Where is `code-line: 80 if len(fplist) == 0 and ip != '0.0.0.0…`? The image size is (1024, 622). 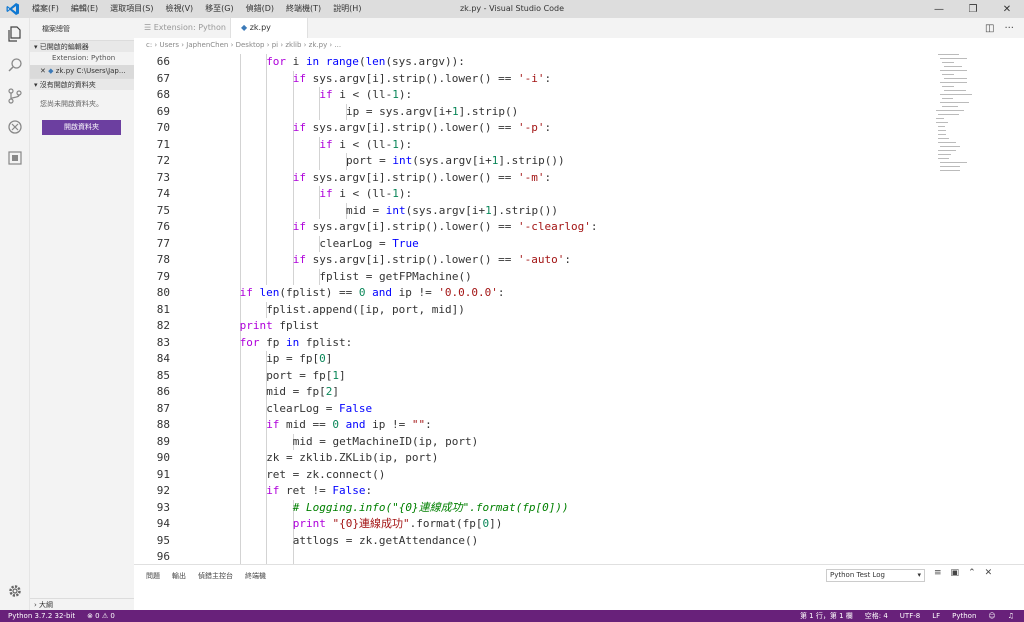 code-line: 80 if len(fplist) == 0 and ip != '0.0.0.0… is located at coordinates (539, 293).